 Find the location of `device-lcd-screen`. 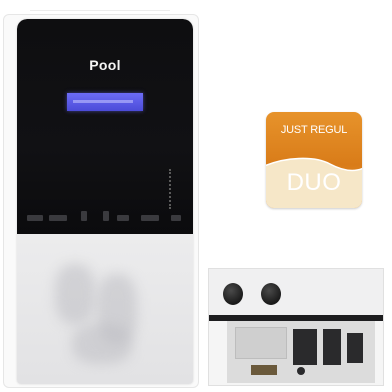

device-lcd-screen is located at coordinates (105, 102).